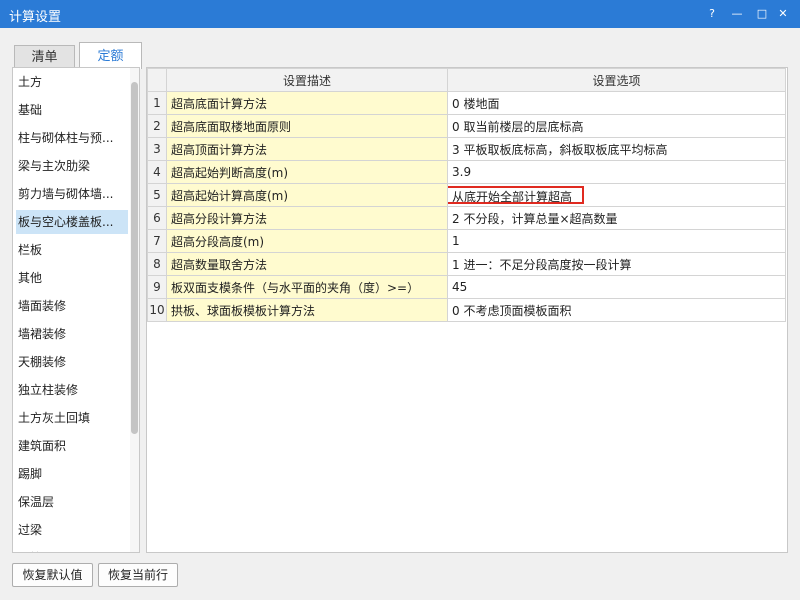 The height and width of the screenshot is (600, 800). Describe the element at coordinates (762, 14) in the screenshot. I see `maximize-icon: □` at that location.